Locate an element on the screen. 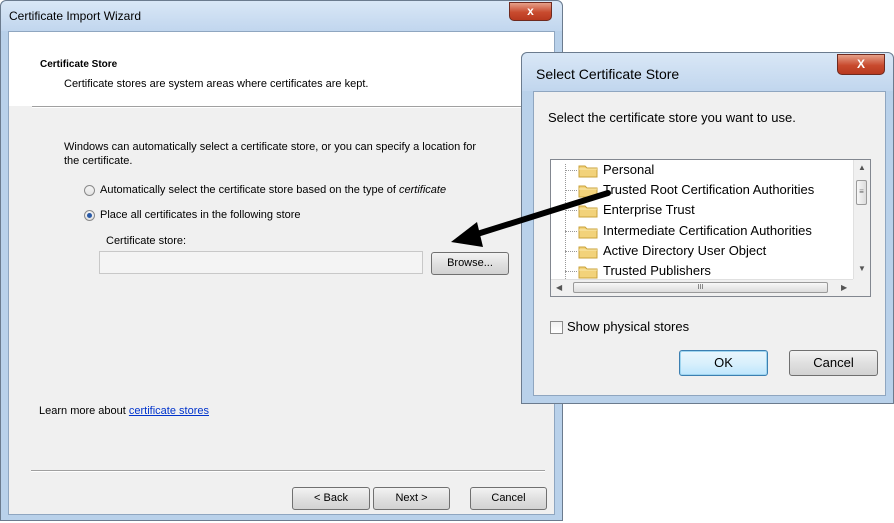 The image size is (894, 523). scroll-right-icon: ▶ is located at coordinates (844, 287).